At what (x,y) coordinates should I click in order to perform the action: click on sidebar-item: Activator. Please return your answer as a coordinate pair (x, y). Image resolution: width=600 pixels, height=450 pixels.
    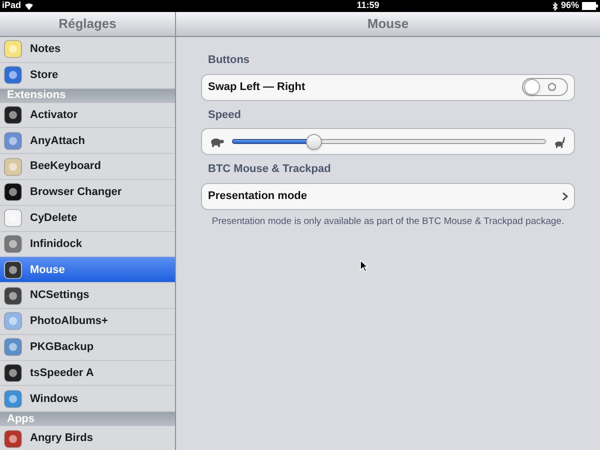
    Looking at the image, I should click on (87, 115).